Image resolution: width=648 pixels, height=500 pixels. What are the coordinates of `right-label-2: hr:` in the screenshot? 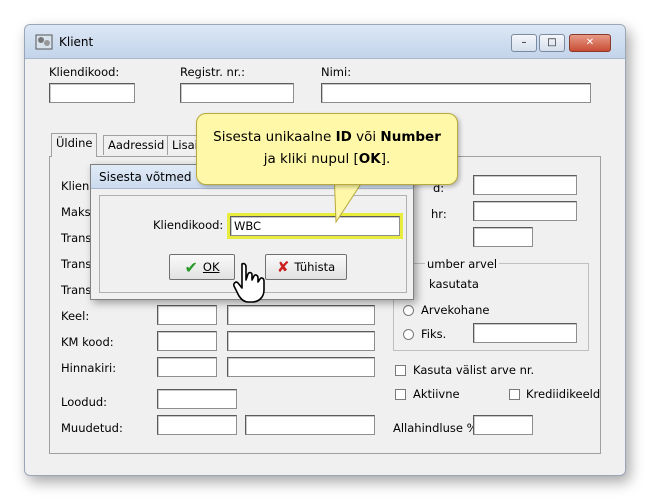 It's located at (439, 214).